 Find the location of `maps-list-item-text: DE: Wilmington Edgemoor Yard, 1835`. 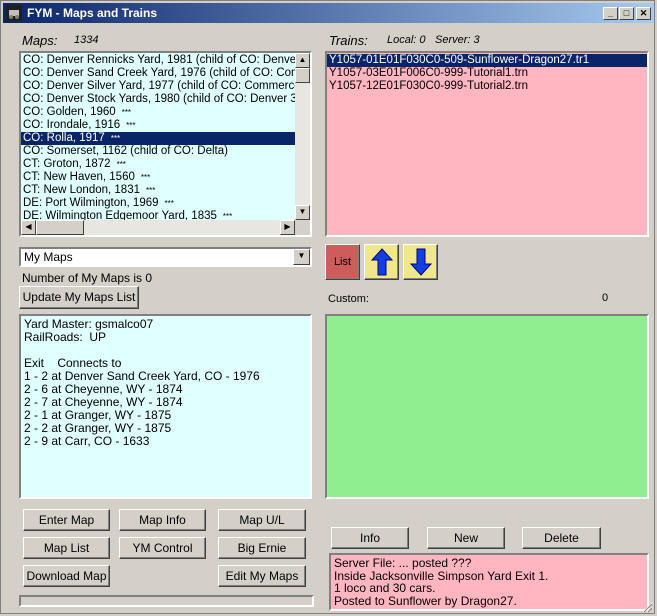

maps-list-item-text: DE: Wilmington Edgemoor Yard, 1835 is located at coordinates (120, 215).